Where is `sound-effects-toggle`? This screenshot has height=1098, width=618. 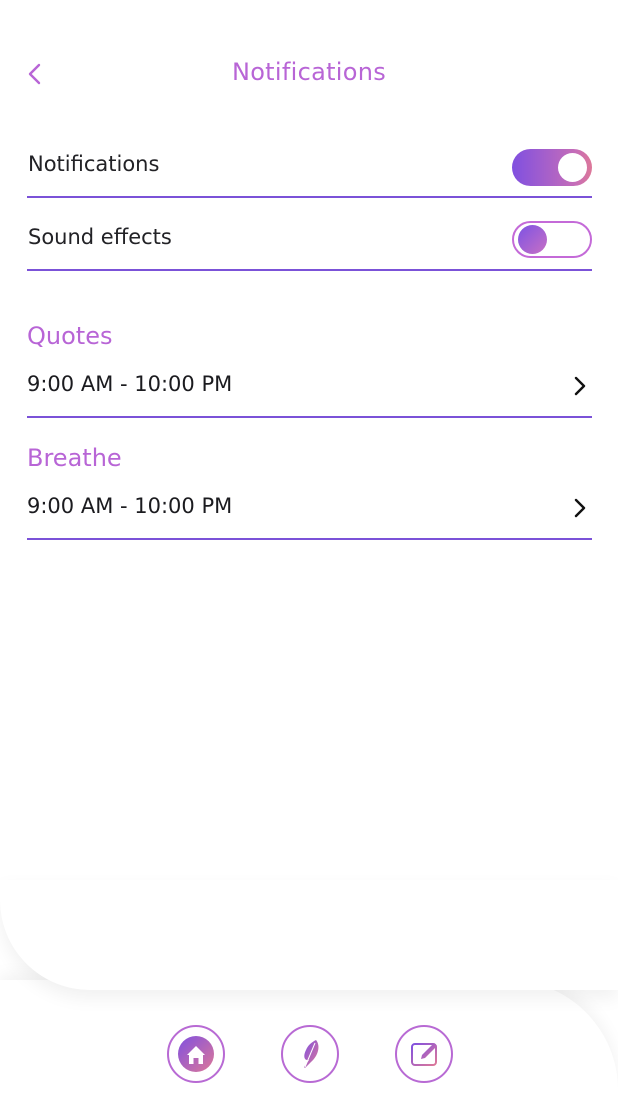
sound-effects-toggle is located at coordinates (552, 239).